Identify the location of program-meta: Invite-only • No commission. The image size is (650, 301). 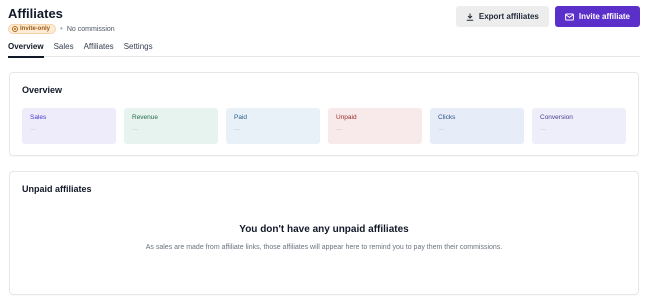
(61, 29).